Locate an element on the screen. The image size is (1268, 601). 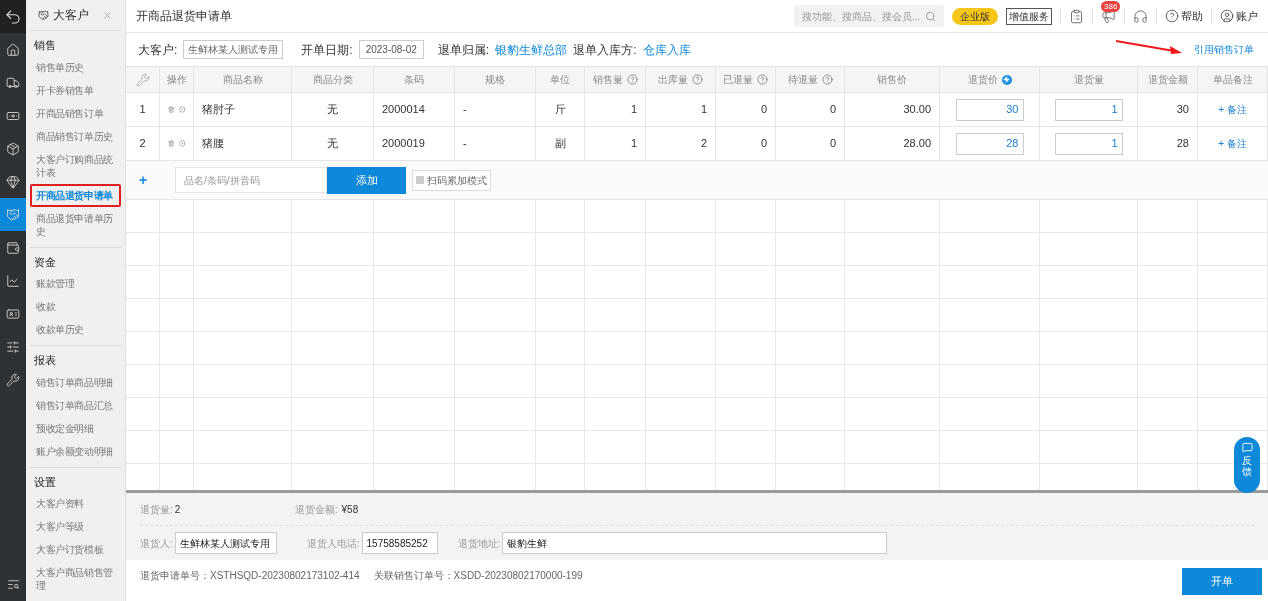
table-cell-text: 30 is located at coordinates (1182, 110).